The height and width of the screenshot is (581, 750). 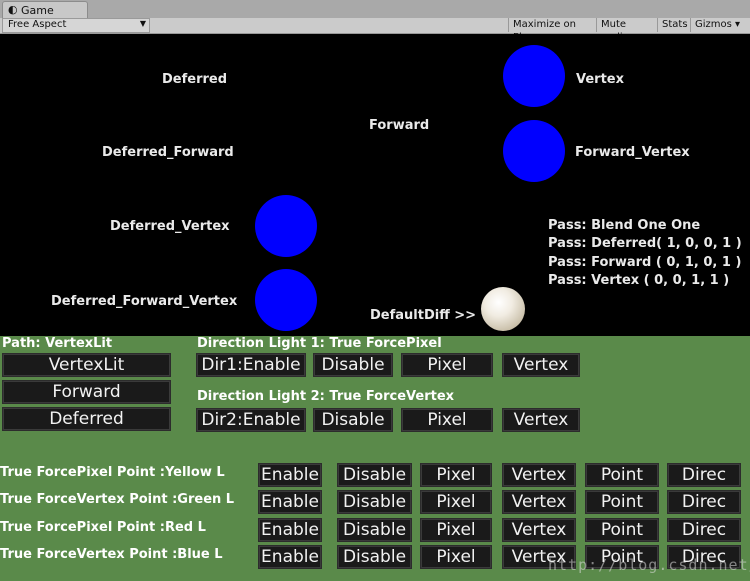 I want to click on sphere-forward-vertex, so click(x=534, y=151).